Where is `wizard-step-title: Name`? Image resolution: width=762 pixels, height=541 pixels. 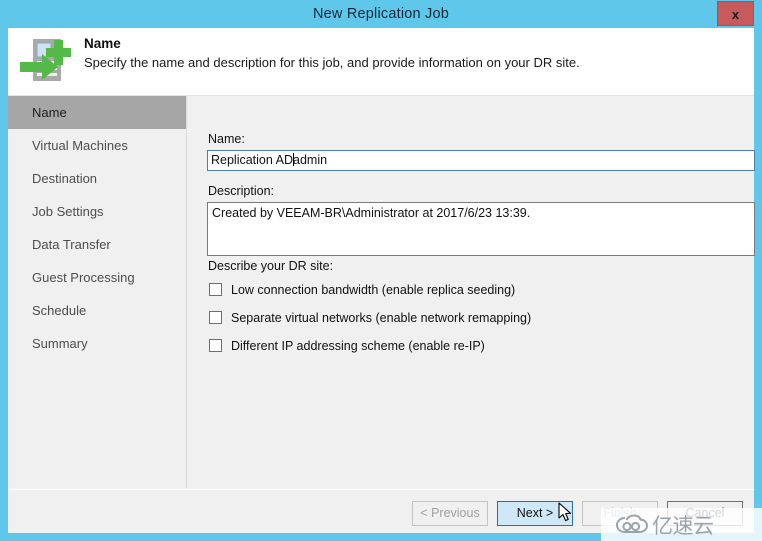
wizard-step-title: Name is located at coordinates (102, 43).